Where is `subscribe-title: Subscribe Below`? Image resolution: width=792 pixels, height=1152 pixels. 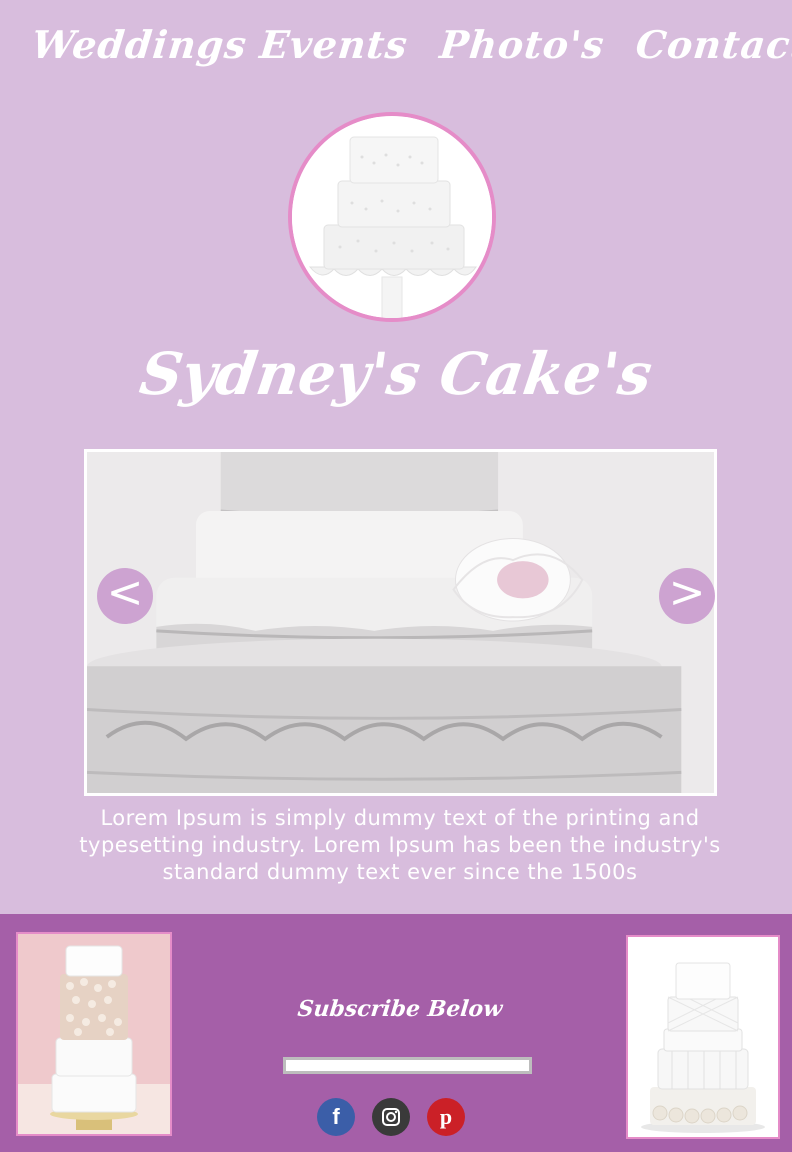
subscribe-title: Subscribe Below is located at coordinates (400, 1009).